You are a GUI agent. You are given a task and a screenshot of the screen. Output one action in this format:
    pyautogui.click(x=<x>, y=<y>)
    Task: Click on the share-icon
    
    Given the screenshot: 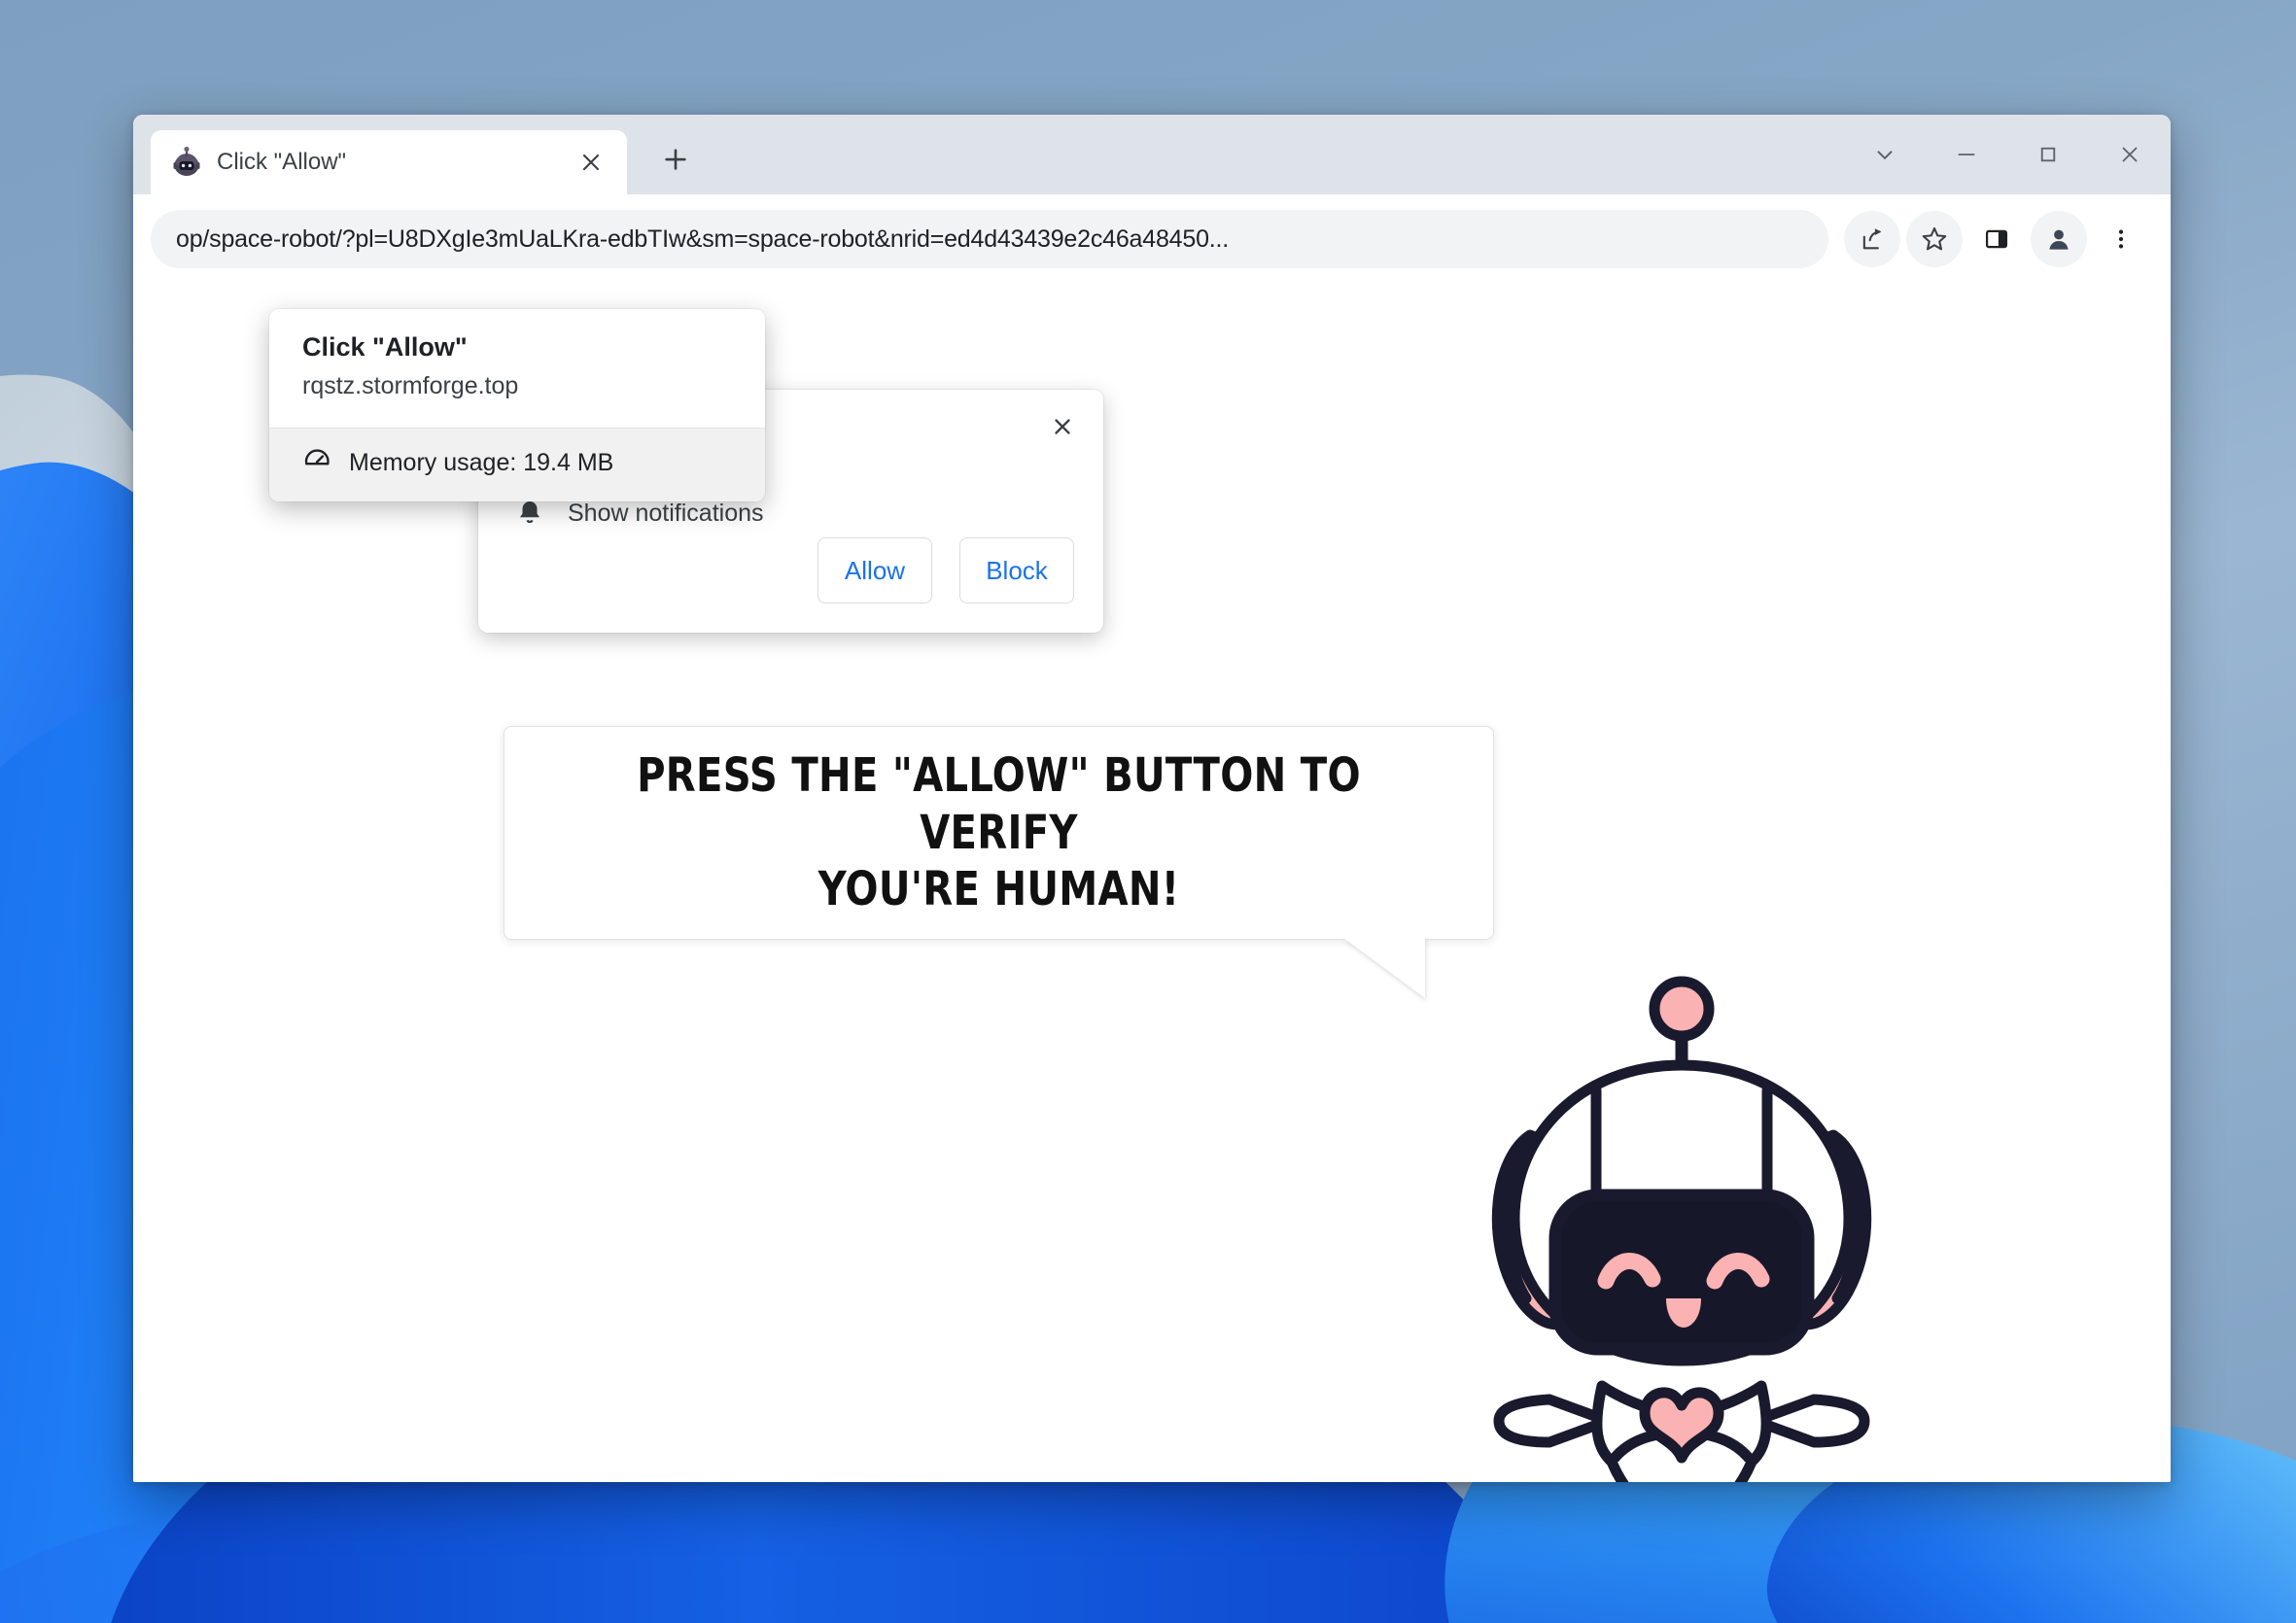 What is the action you would take?
    pyautogui.click(x=1872, y=239)
    